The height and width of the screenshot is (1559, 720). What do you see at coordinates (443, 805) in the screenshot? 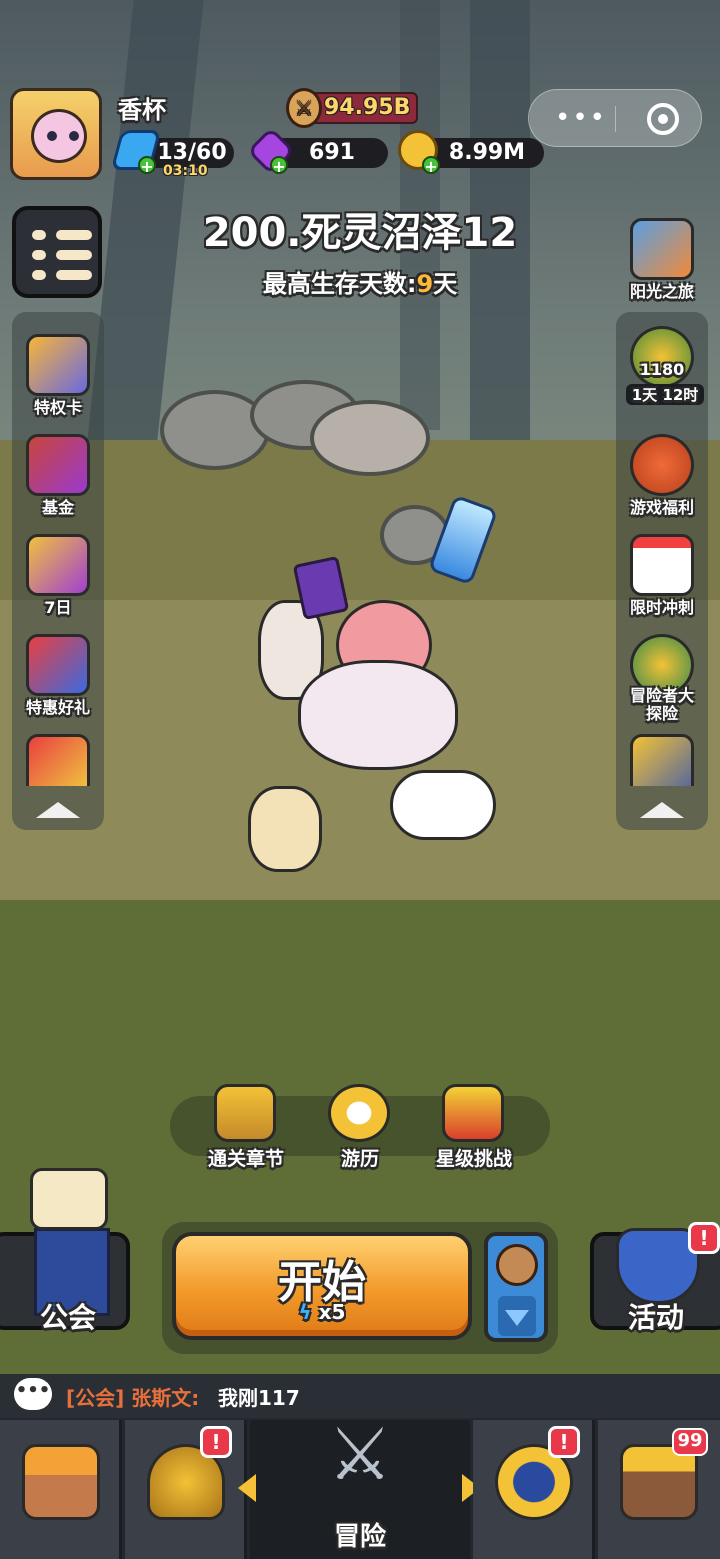
I see `cloud-pet` at bounding box center [443, 805].